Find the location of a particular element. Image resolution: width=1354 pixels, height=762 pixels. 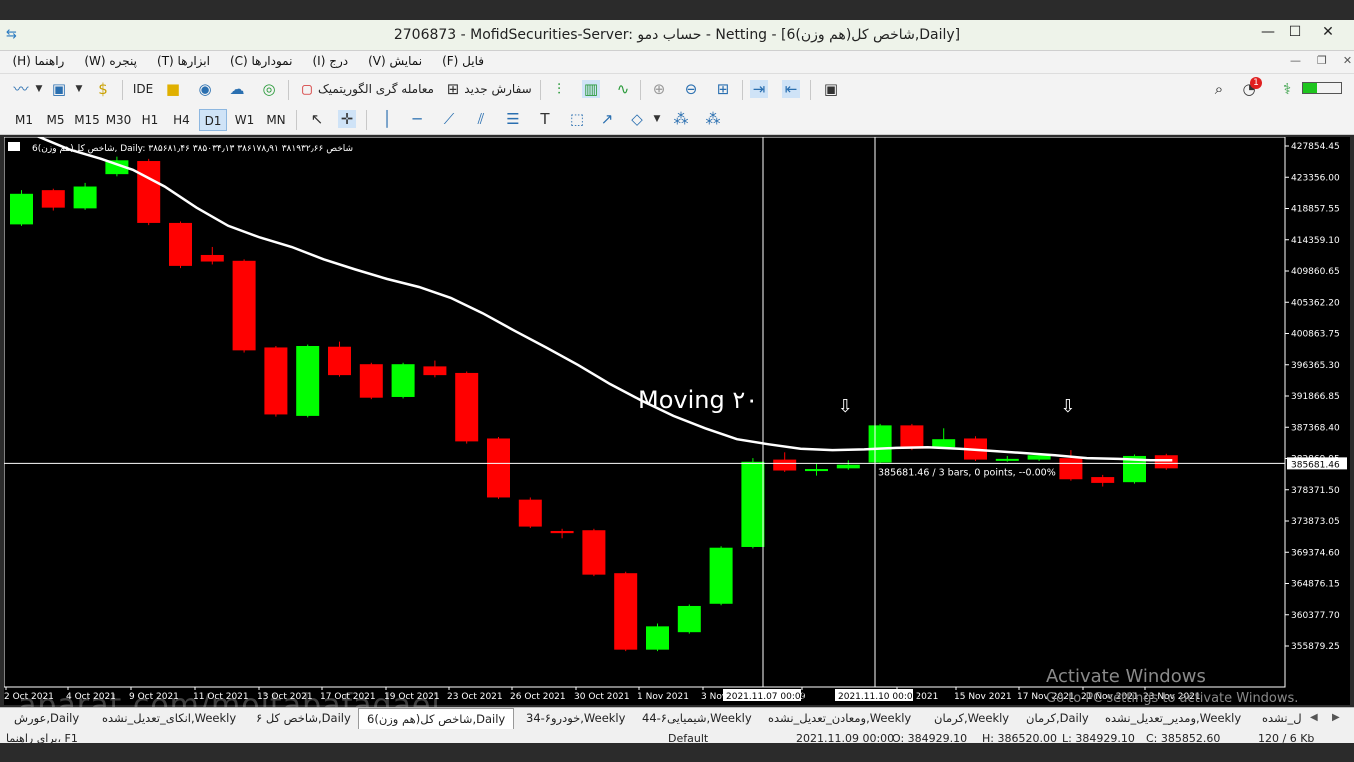

chart-tab: کرمان,Weekly is located at coordinates (971, 718).